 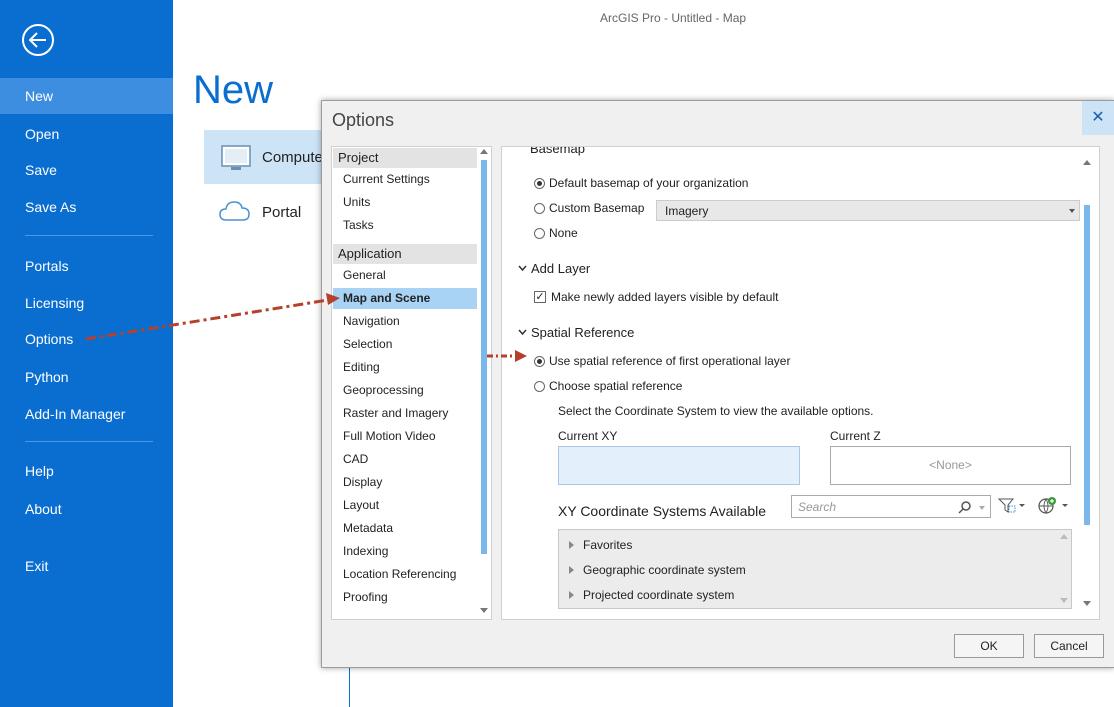 What do you see at coordinates (292, 157) in the screenshot?
I see `tile-computer-label: Compute` at bounding box center [292, 157].